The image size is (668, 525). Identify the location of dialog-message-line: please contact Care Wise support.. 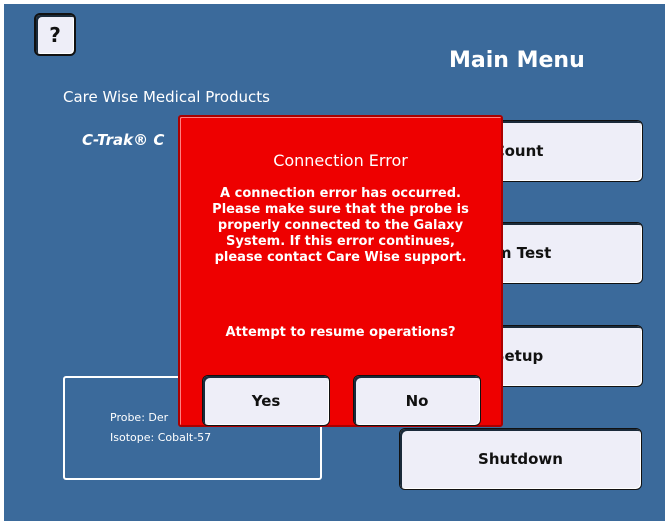
(340, 257).